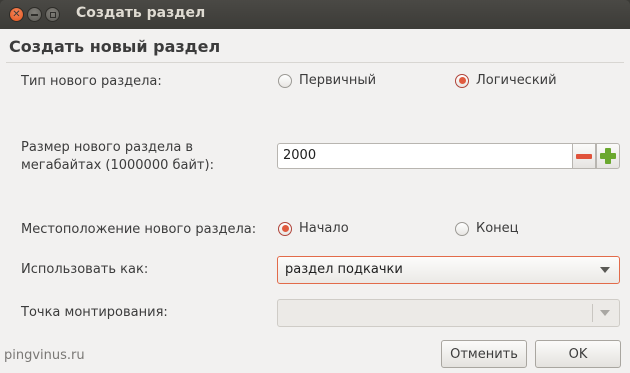  I want to click on maximize-icon, so click(52, 14).